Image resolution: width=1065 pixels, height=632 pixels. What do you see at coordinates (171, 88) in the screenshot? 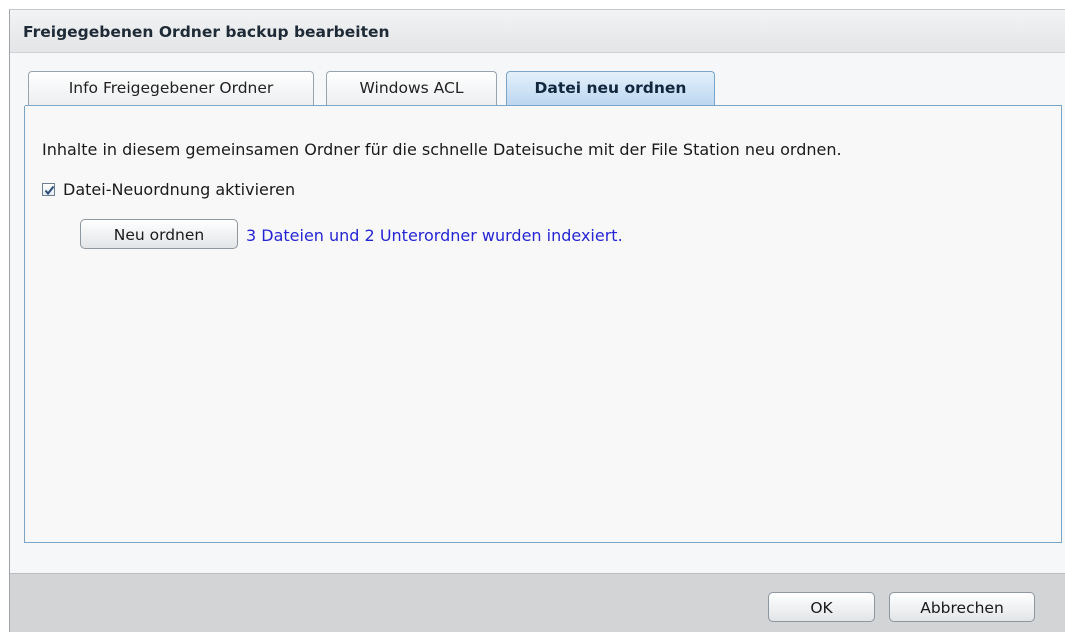
I see `tab-info-shared-folder: Info Freigegebener Ordner` at bounding box center [171, 88].